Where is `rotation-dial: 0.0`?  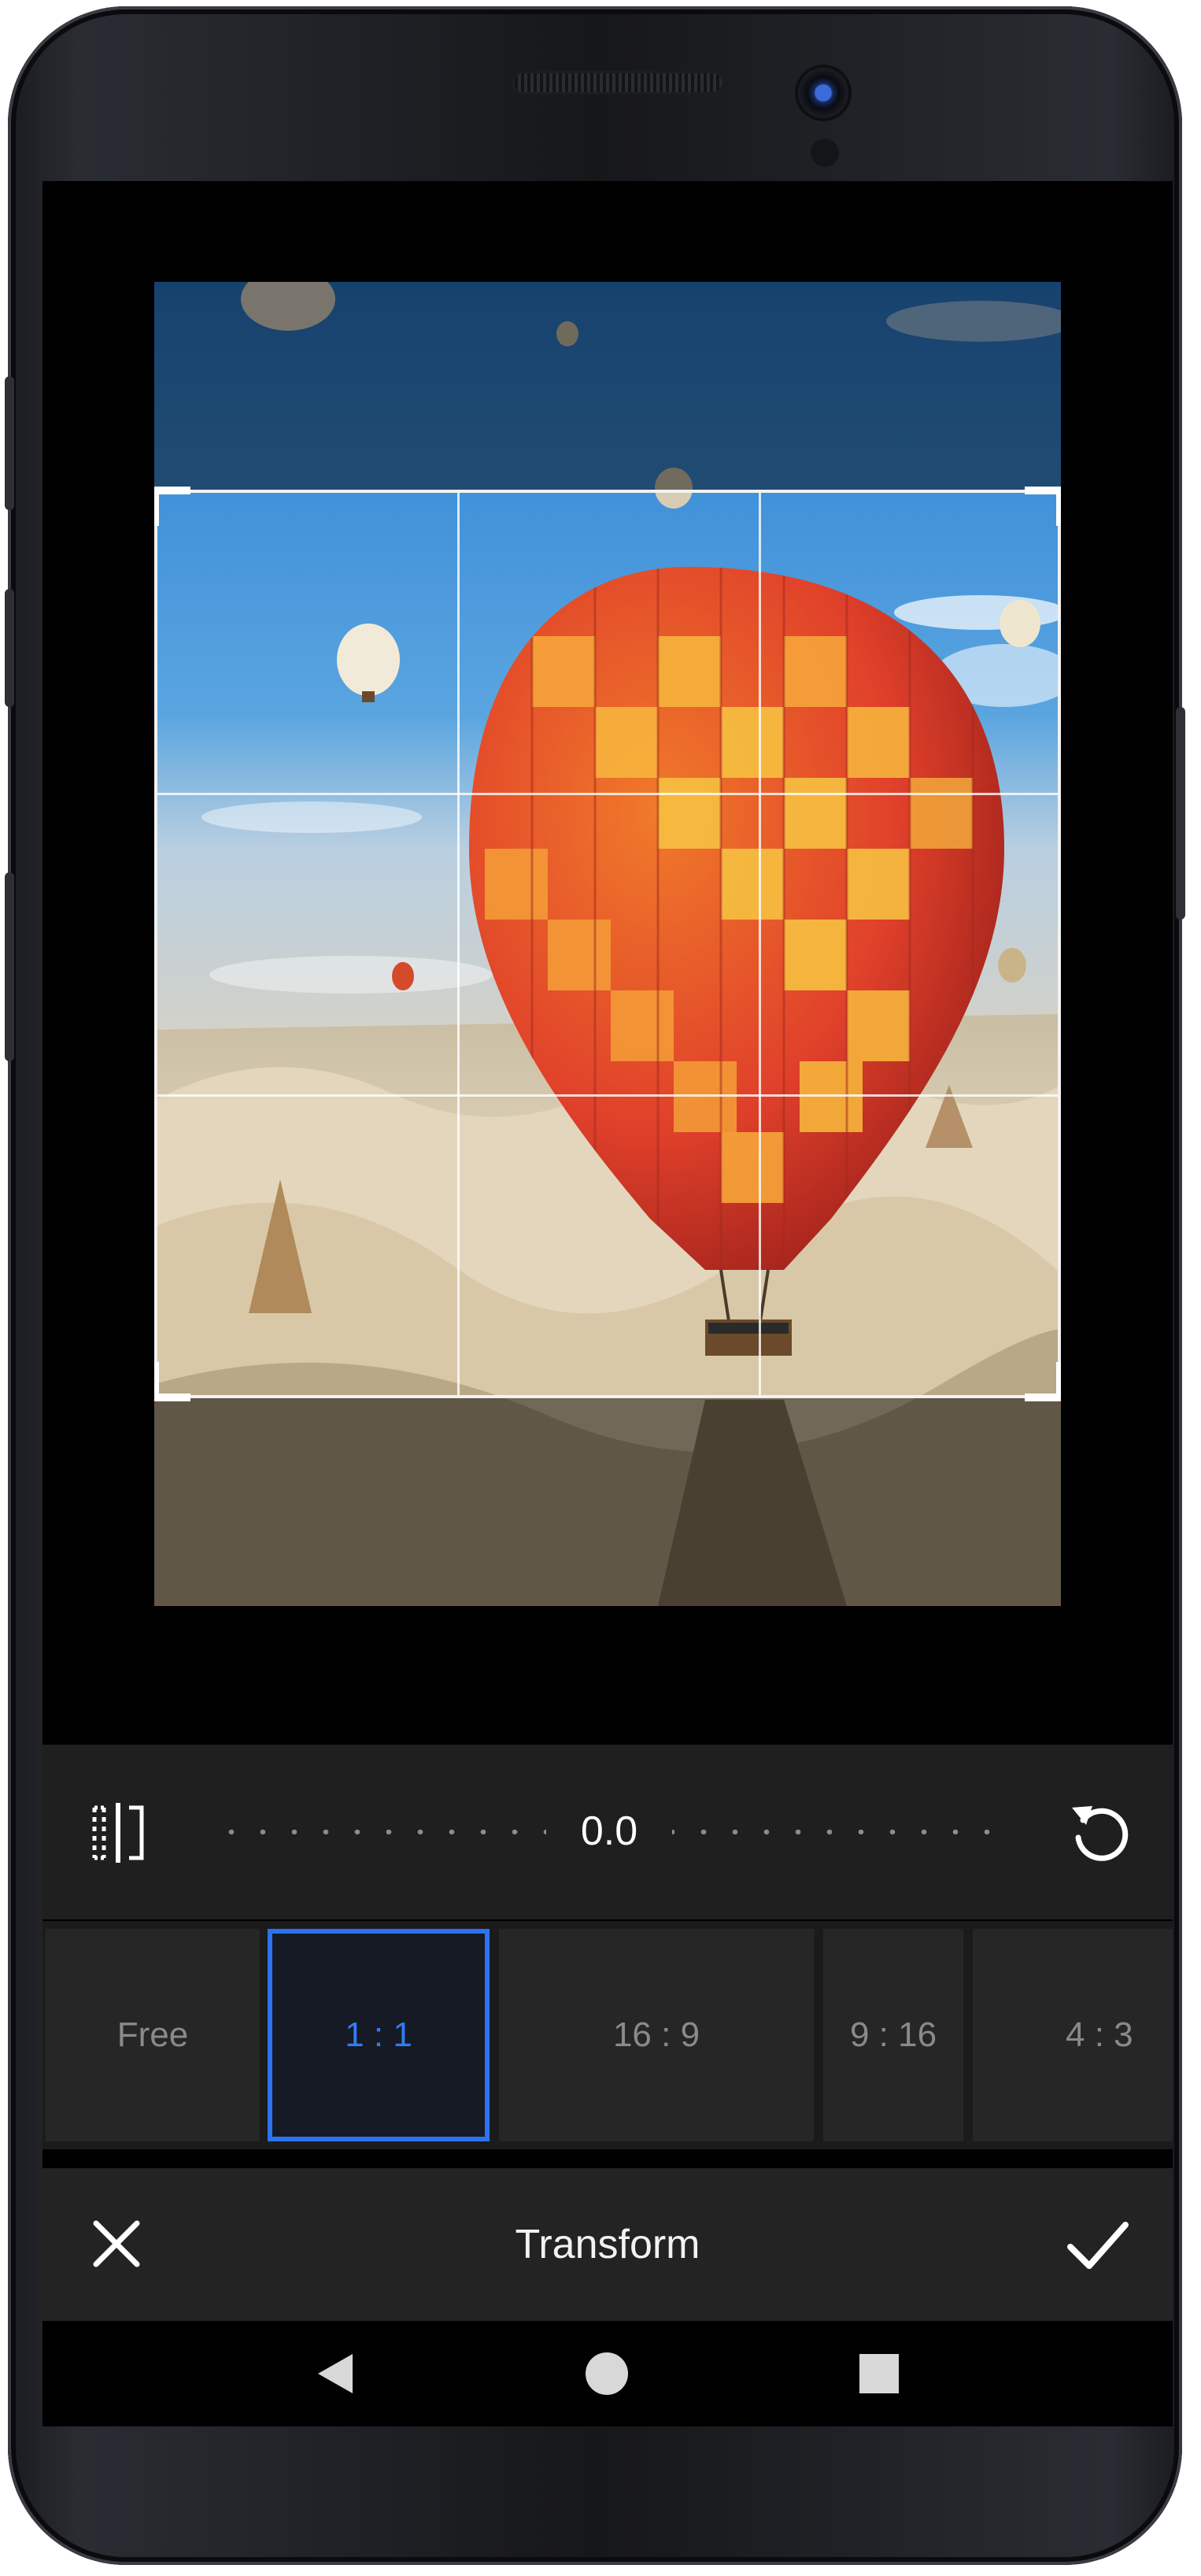 rotation-dial: 0.0 is located at coordinates (609, 1831).